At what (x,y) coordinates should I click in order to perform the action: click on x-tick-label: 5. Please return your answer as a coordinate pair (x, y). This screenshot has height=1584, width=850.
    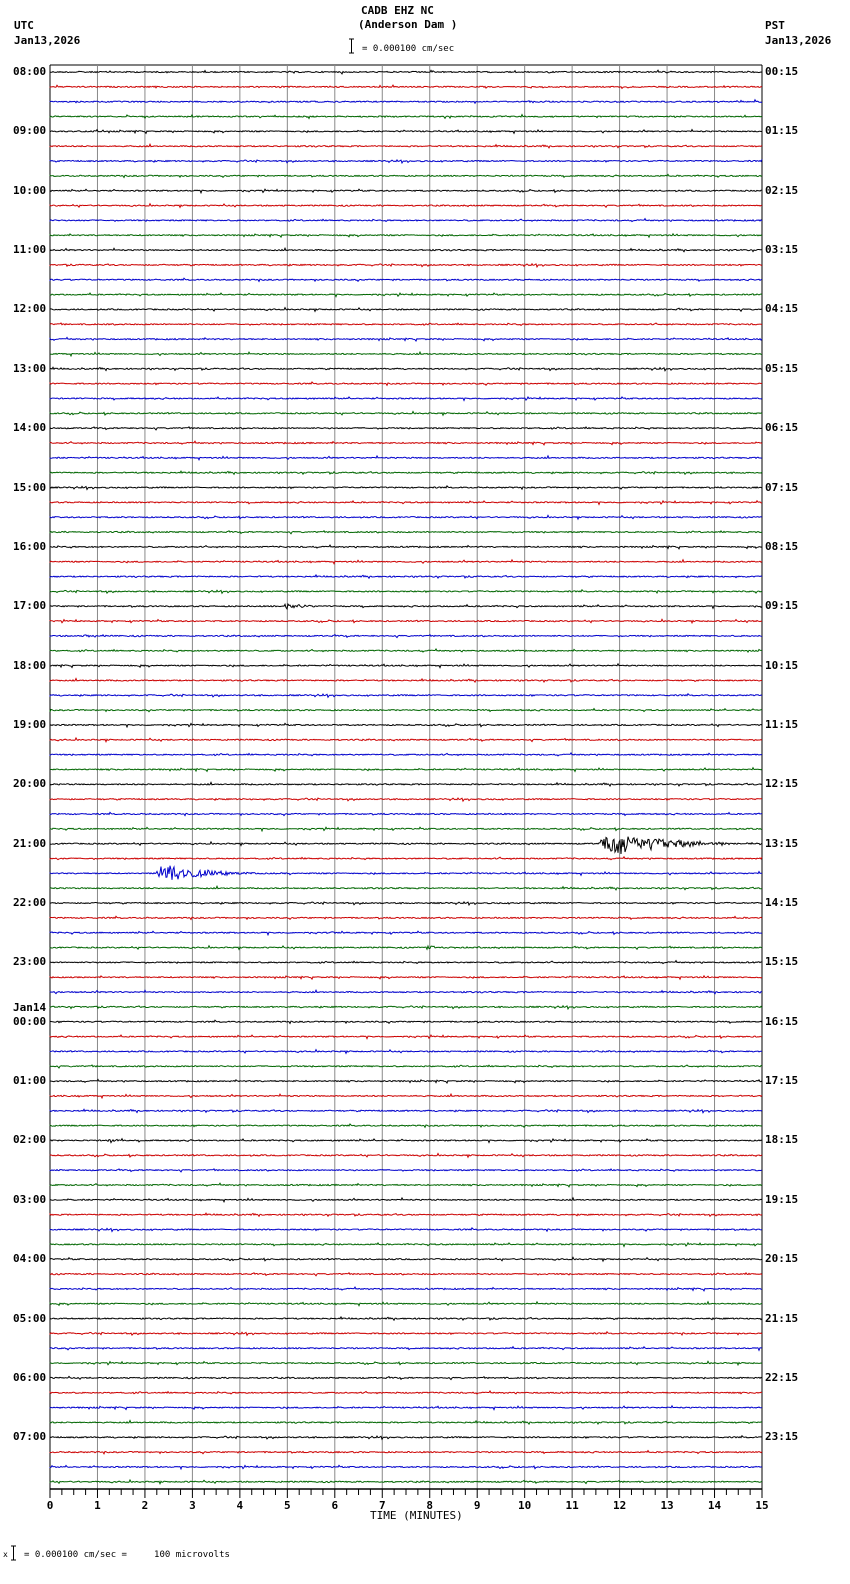
    Looking at the image, I should click on (287, 1505).